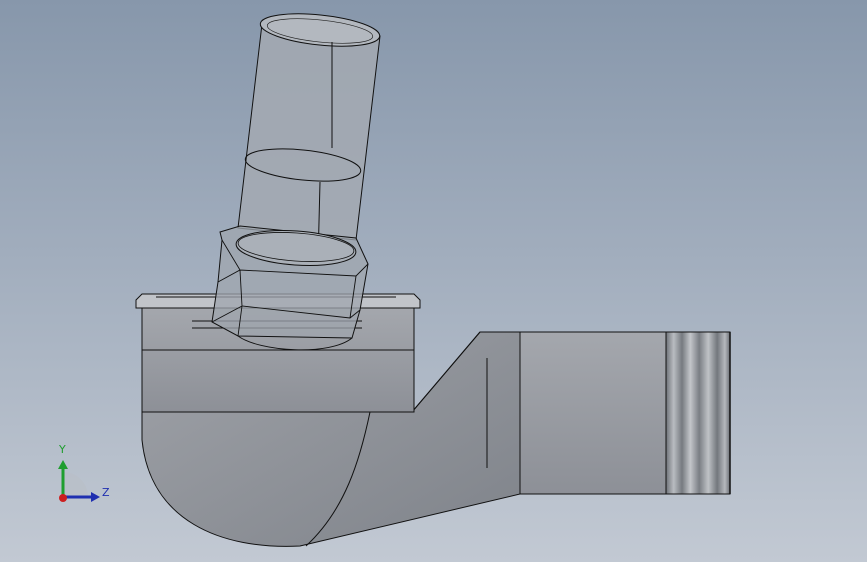  What do you see at coordinates (75, 484) in the screenshot?
I see `triad-plane-arc` at bounding box center [75, 484].